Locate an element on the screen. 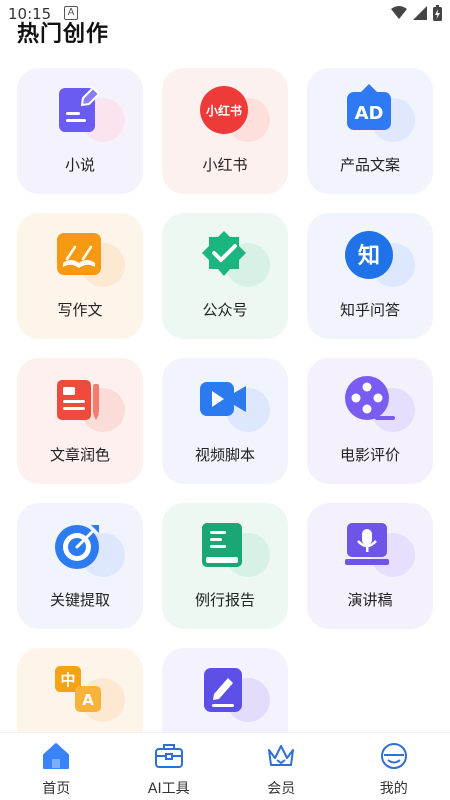  translate-icon: 中 A is located at coordinates (78, 689).